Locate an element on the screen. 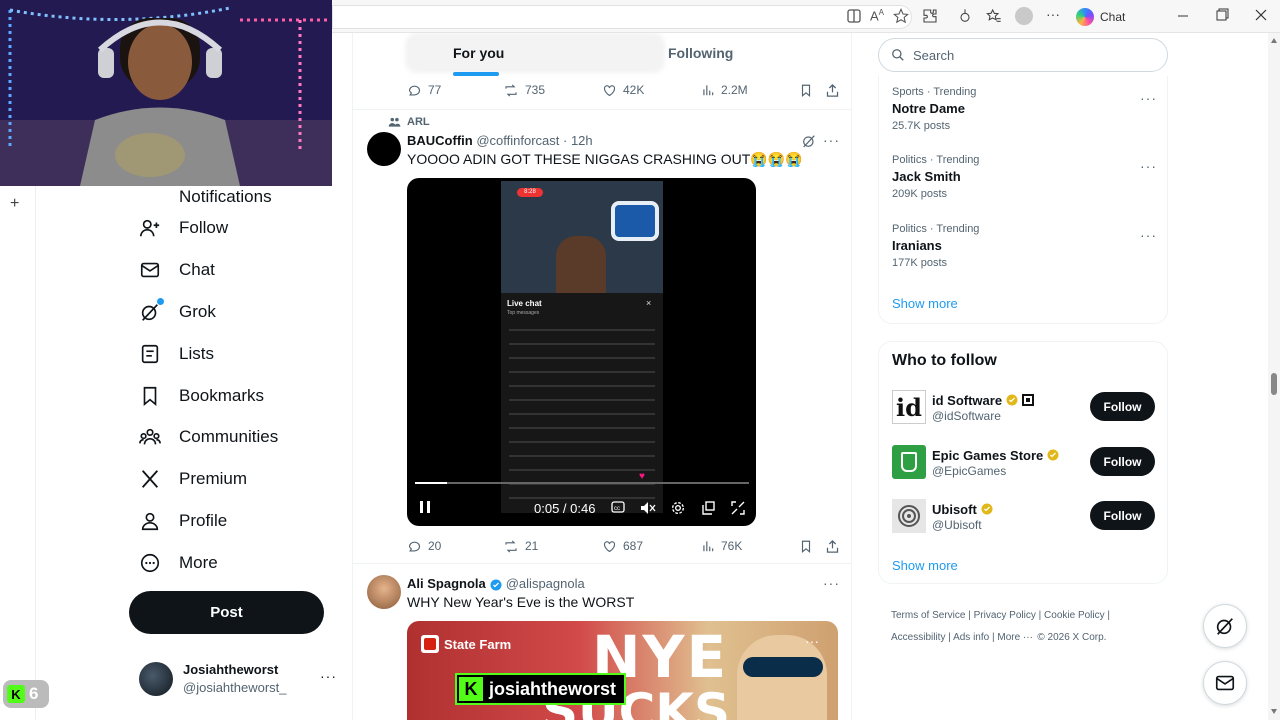 This screenshot has height=720, width=1280. scroll-down-icon is located at coordinates (1274, 711).